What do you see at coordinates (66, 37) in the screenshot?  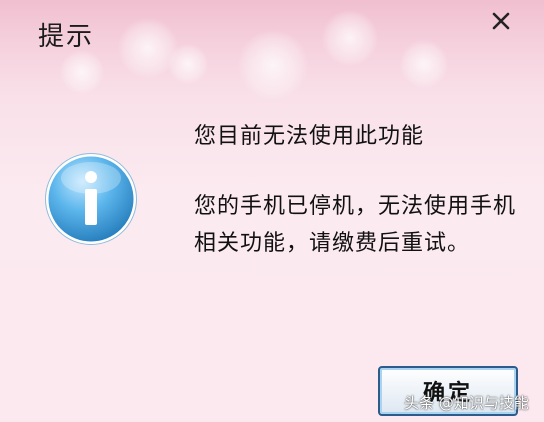 I see `window-title: 提示` at bounding box center [66, 37].